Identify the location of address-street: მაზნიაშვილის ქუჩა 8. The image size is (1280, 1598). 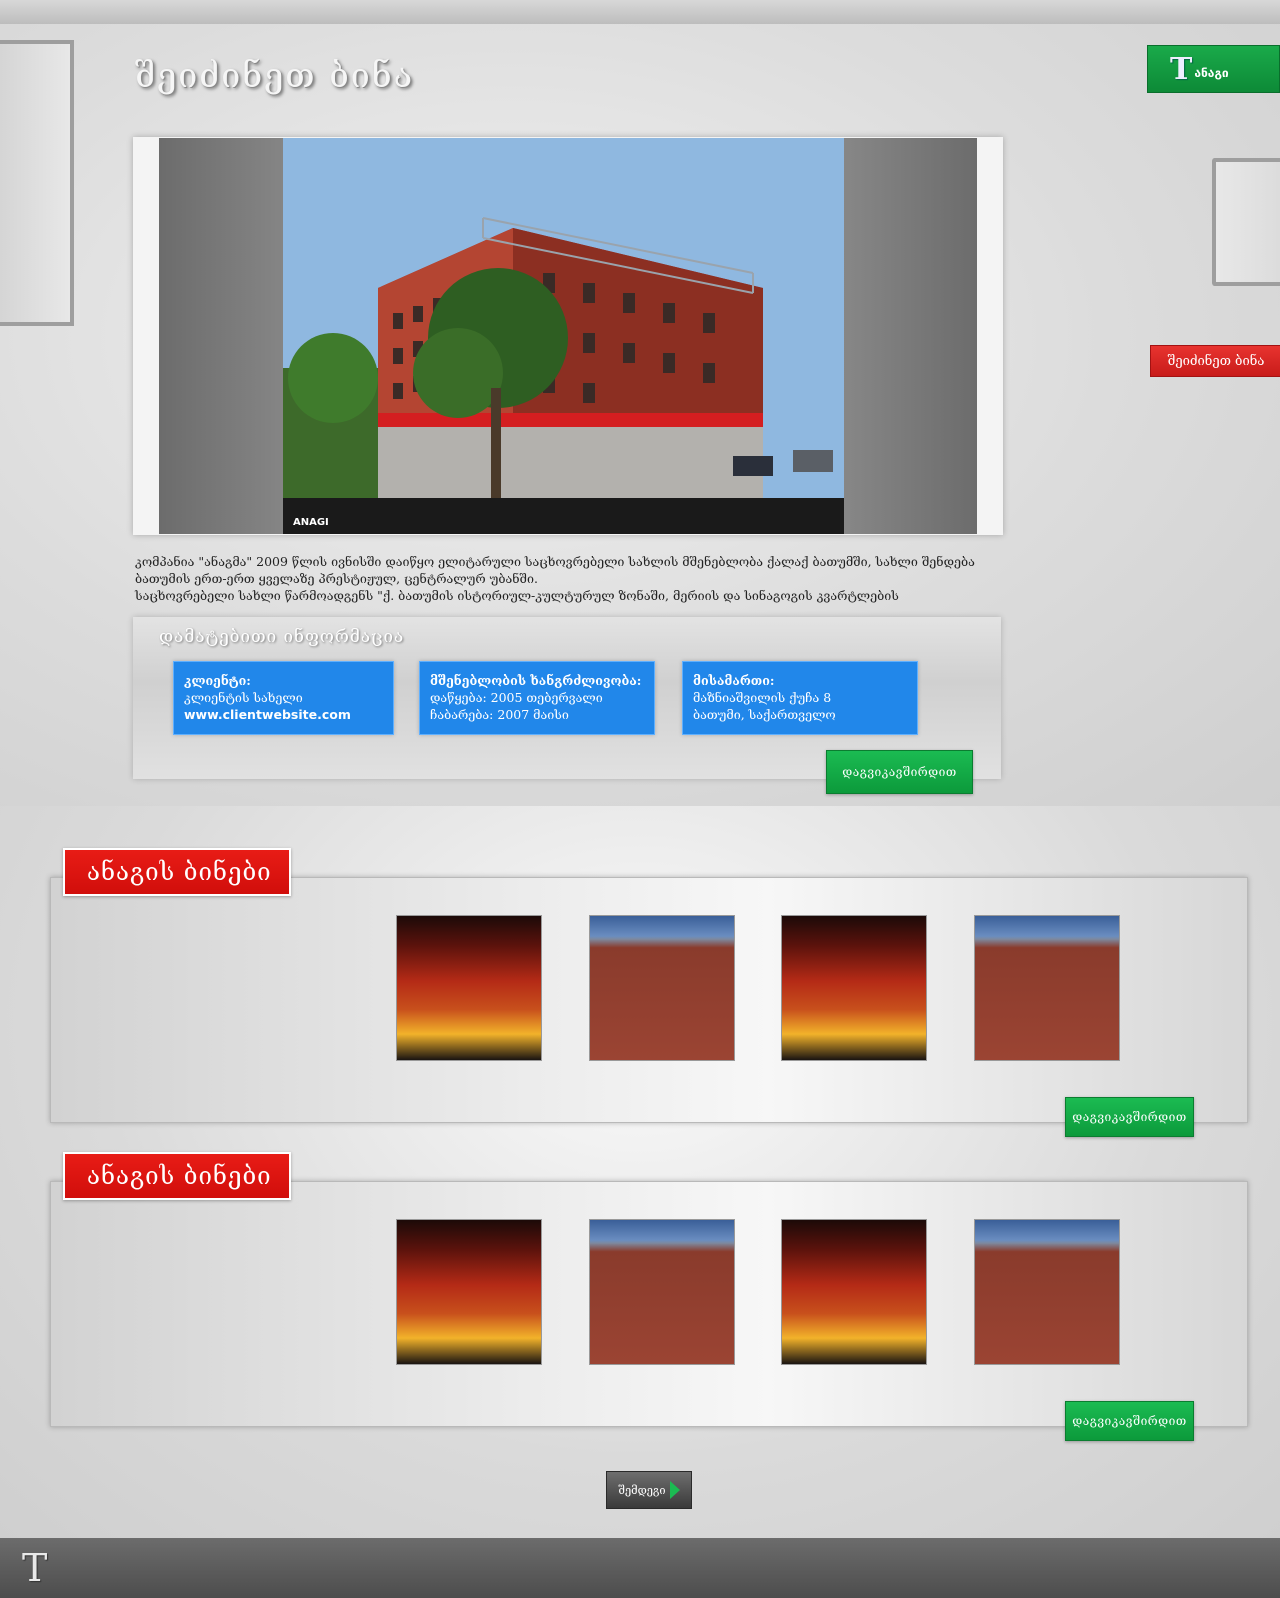
(762, 697).